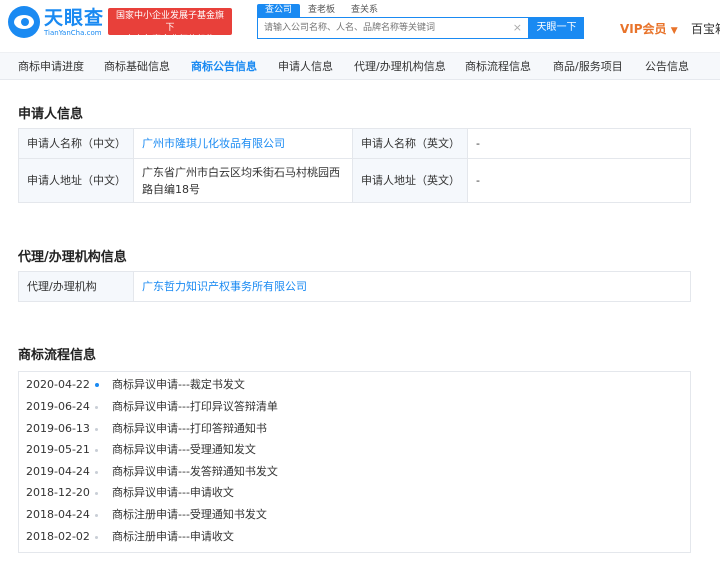 The height and width of the screenshot is (570, 720). What do you see at coordinates (74, 17) in the screenshot?
I see `logo-name: 天眼查` at bounding box center [74, 17].